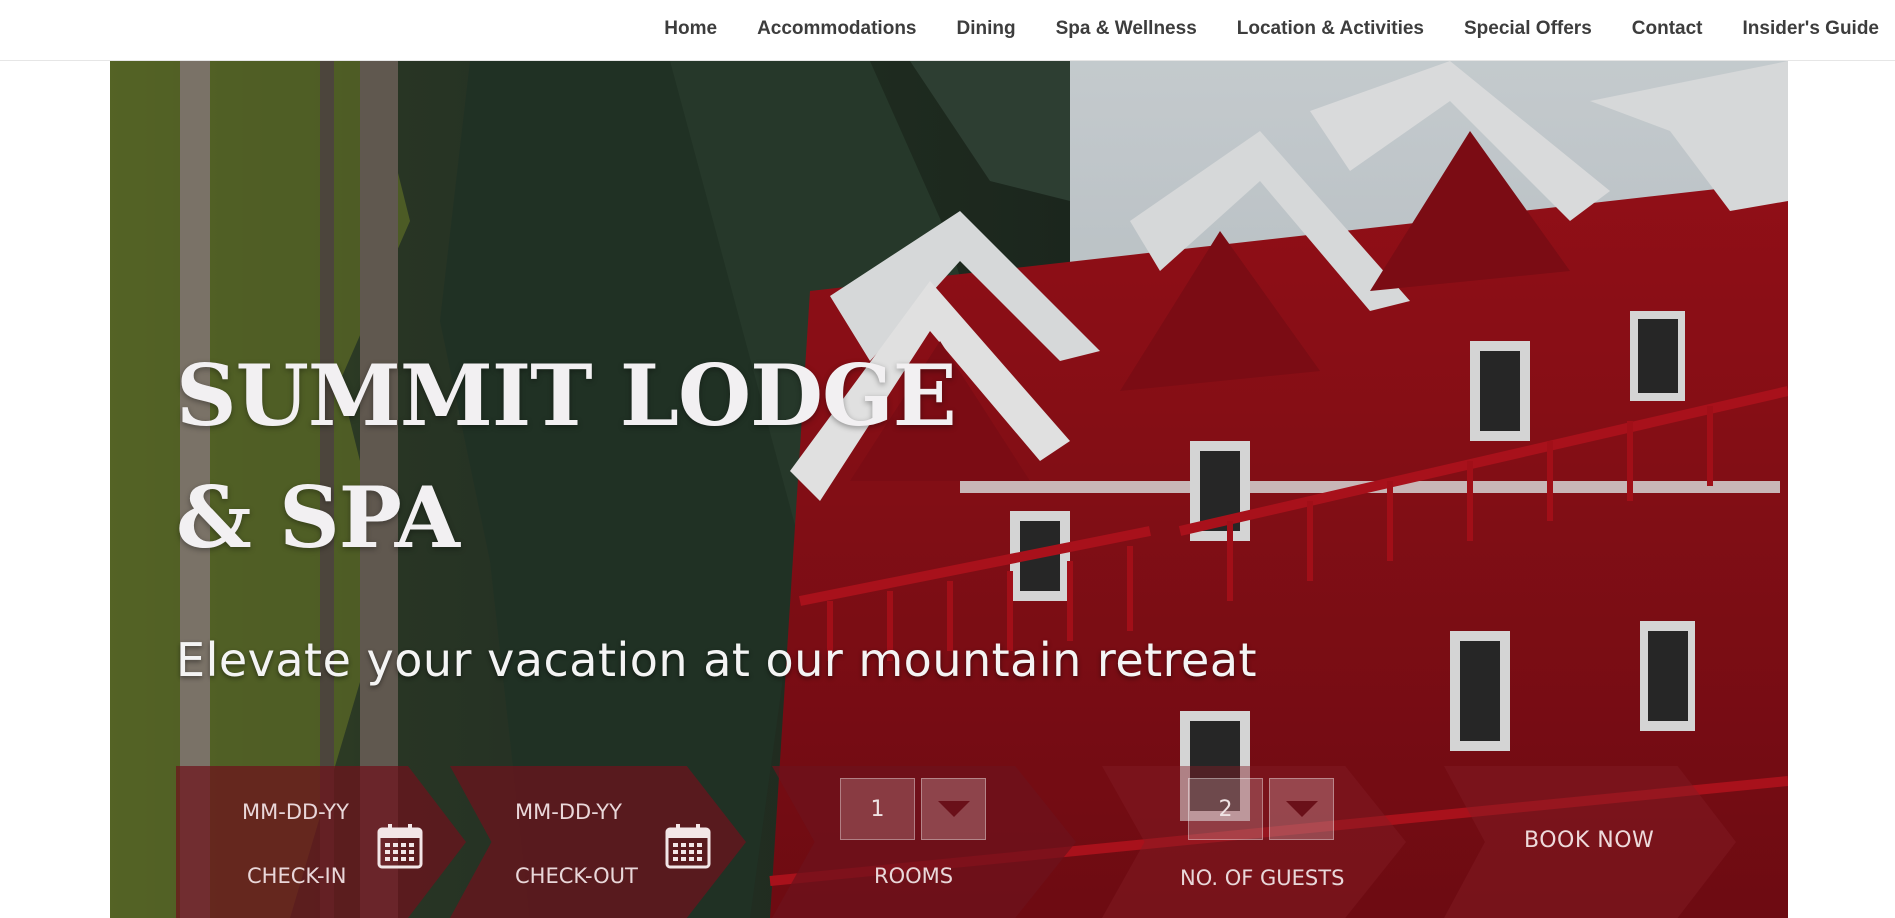 This screenshot has width=1895, height=918. I want to click on nav-item-accommodations: Accommodations, so click(836, 29).